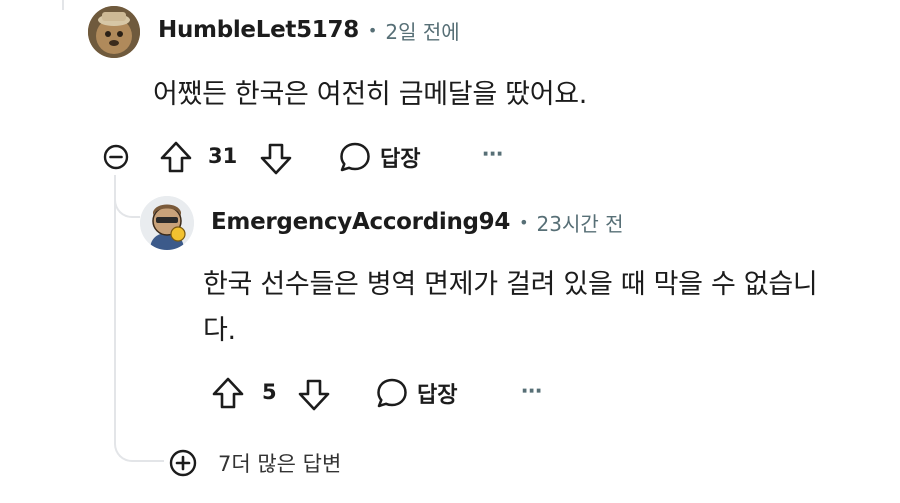 The image size is (900, 503). Describe the element at coordinates (510, 284) in the screenshot. I see `reply-body-line1: 한국 선수들은 병역 면제가 걸려 있을 때 막을 수 없습니` at that location.